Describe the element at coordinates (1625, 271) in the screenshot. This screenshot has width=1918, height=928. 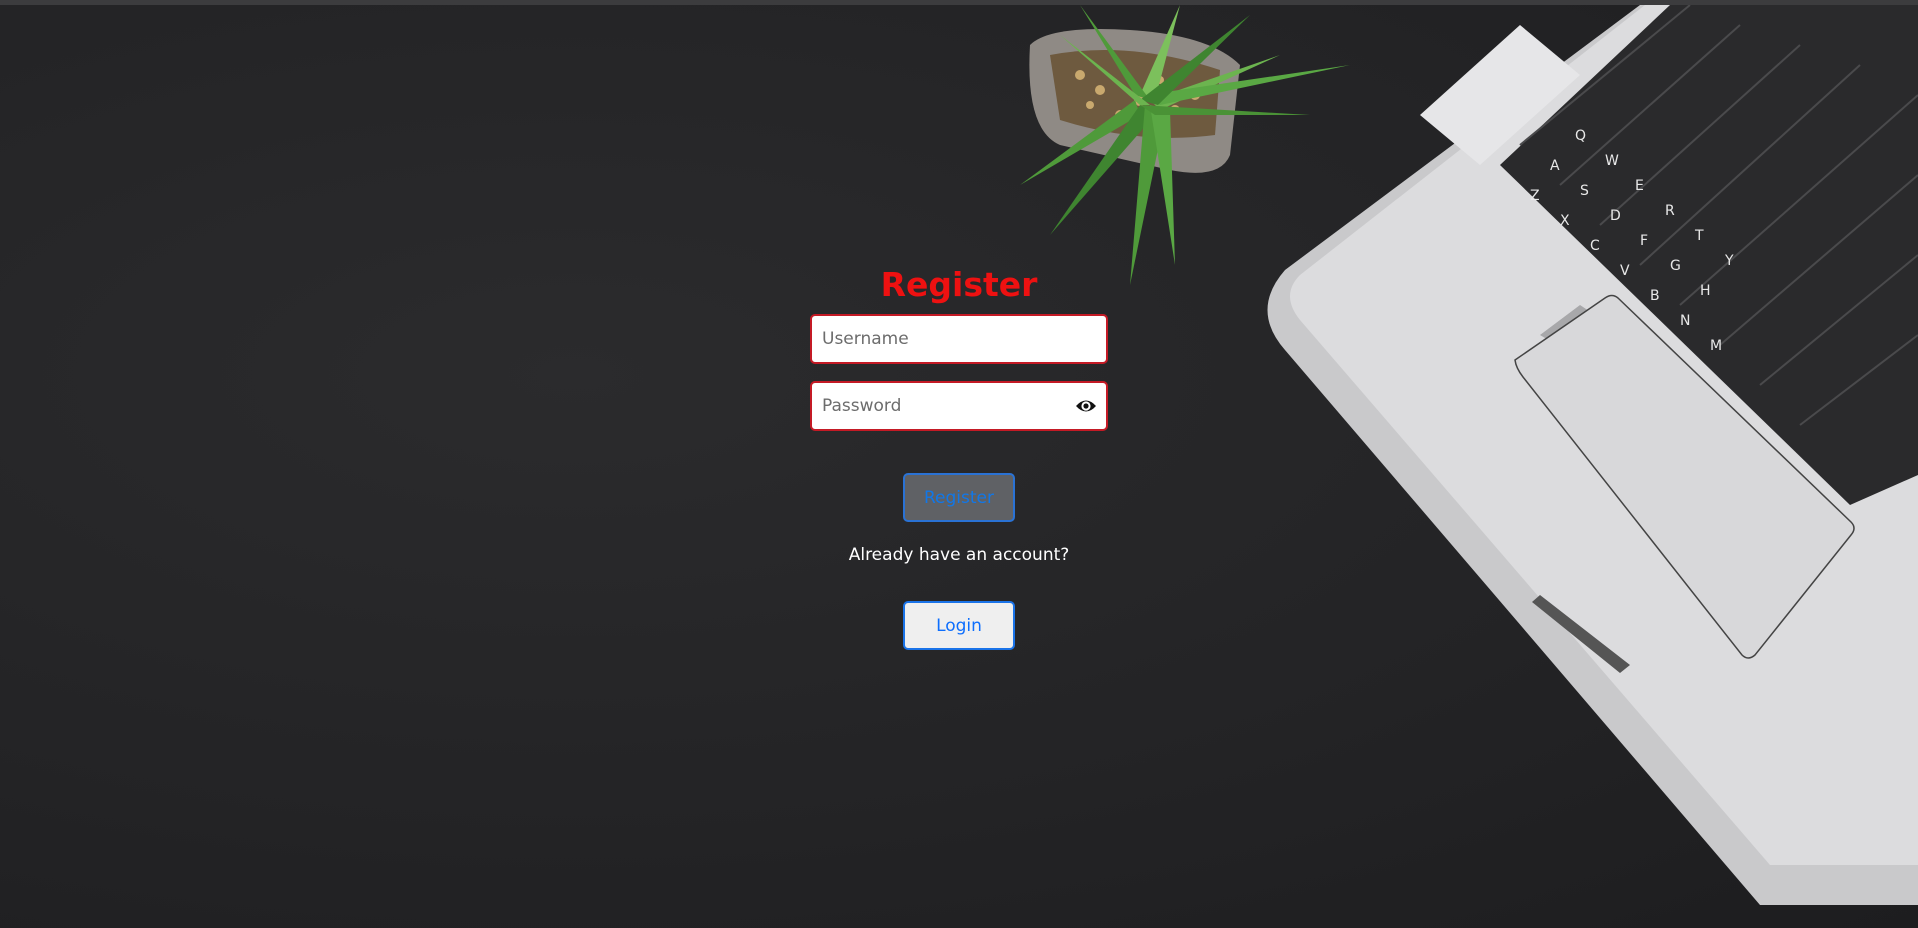
I see `svg-text: V` at that location.